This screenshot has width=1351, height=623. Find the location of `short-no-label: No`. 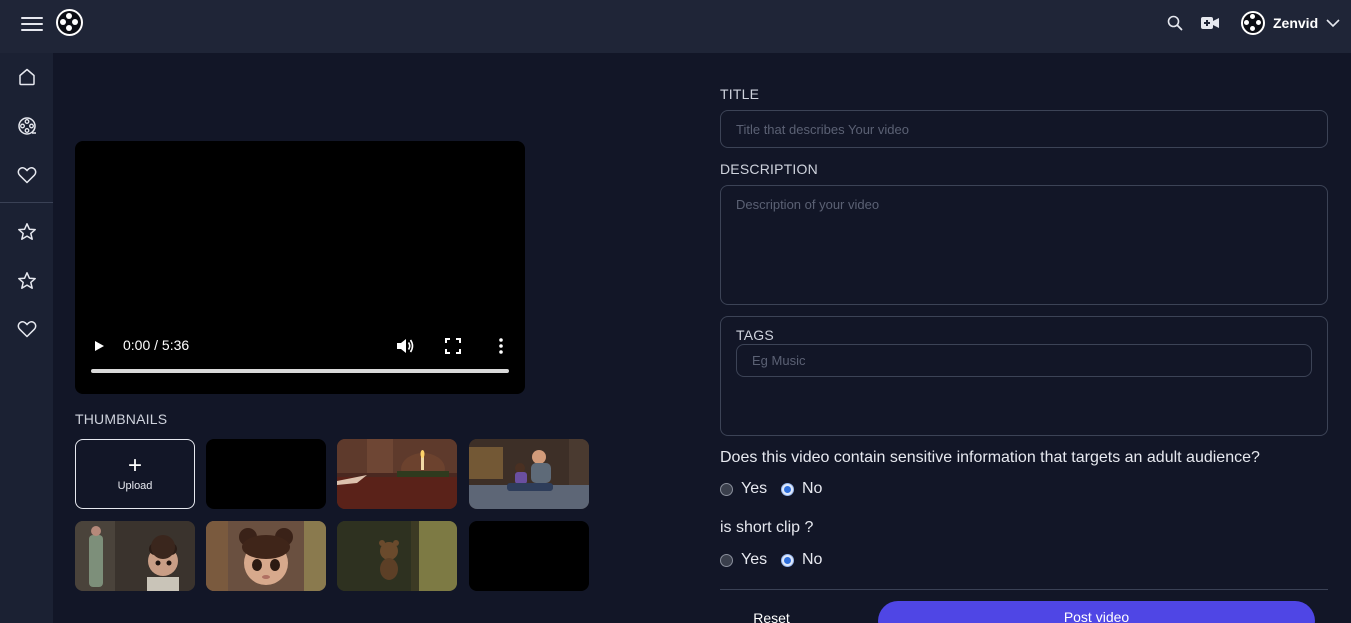

short-no-label: No is located at coordinates (812, 559).